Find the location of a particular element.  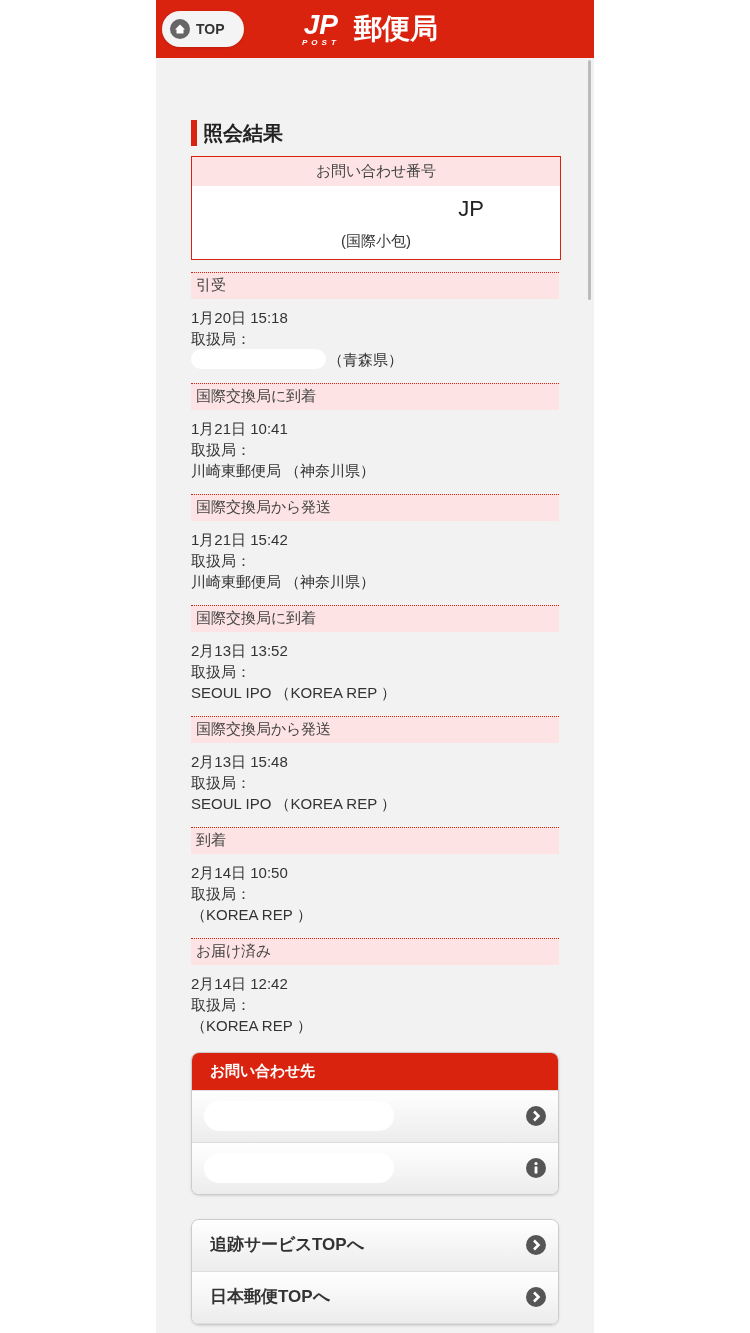

logo-mark: JP POST is located at coordinates (321, 29).